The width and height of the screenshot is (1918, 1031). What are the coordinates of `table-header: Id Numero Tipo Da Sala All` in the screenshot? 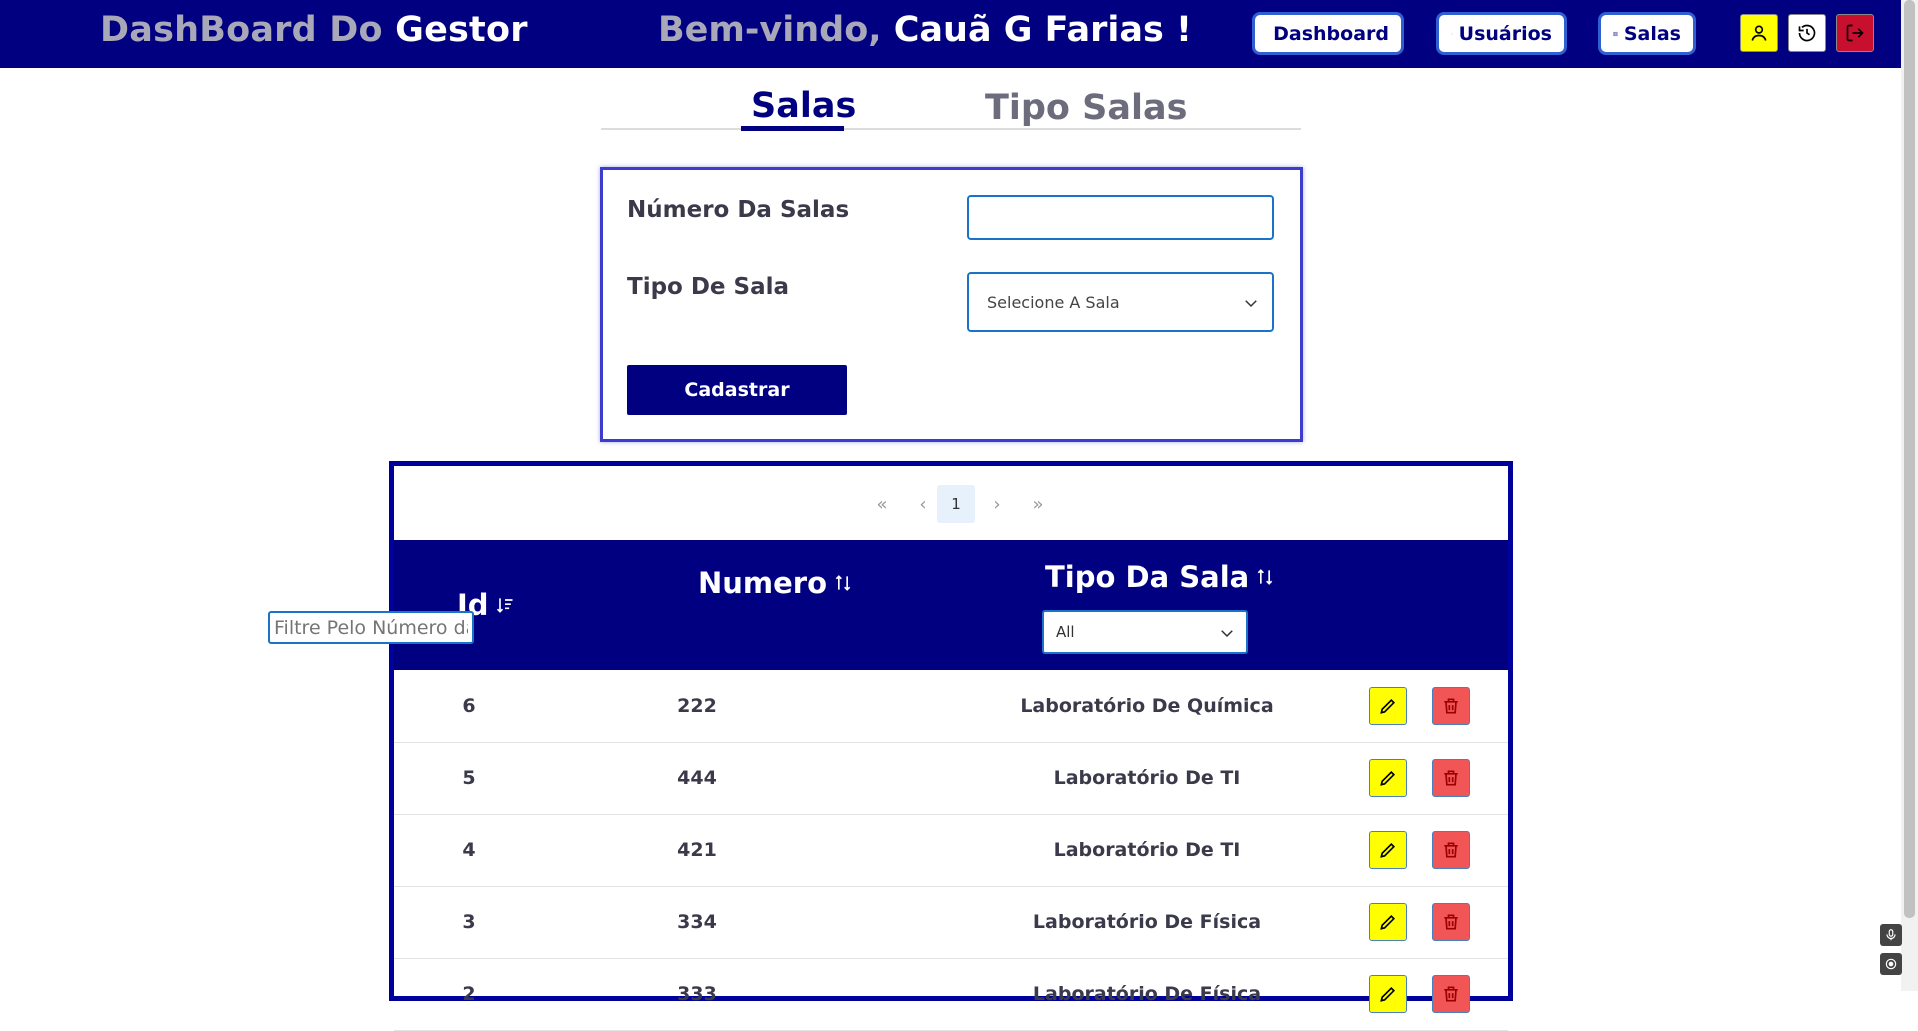 It's located at (951, 605).